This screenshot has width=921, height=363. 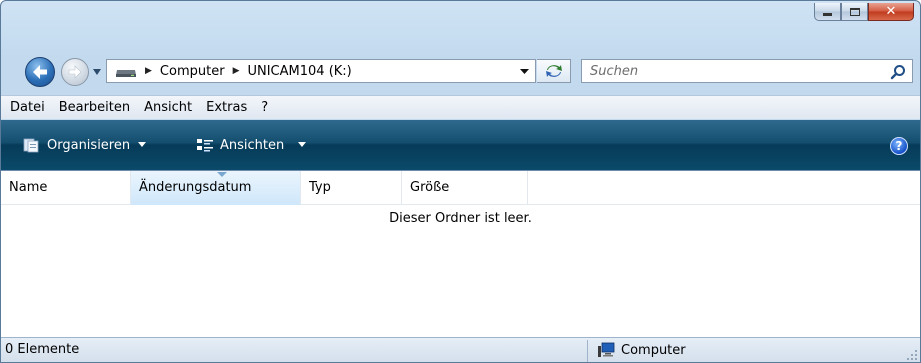 I want to click on forward-arrow-icon, so click(x=75, y=72).